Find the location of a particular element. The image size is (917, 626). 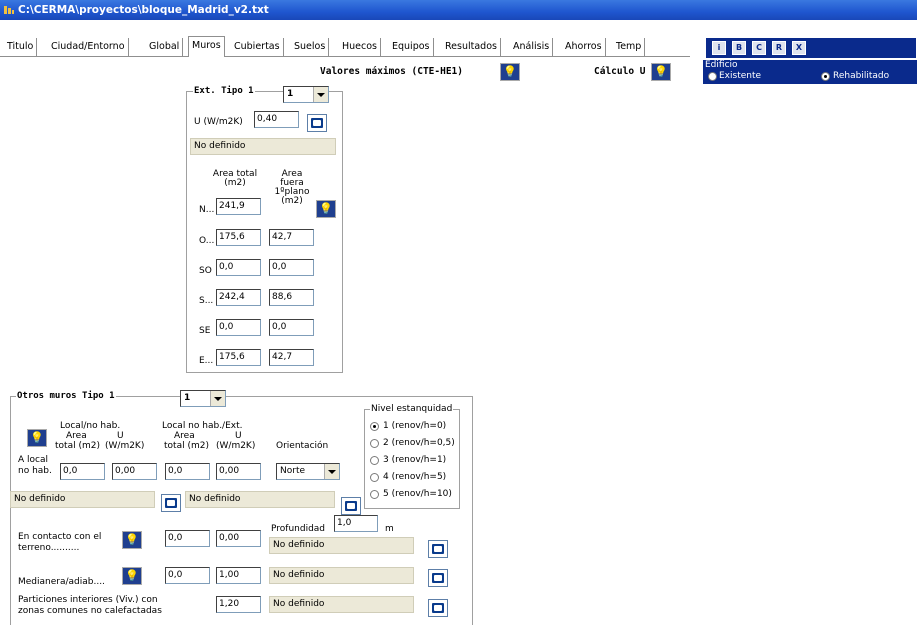

book-icon: B is located at coordinates (739, 48).